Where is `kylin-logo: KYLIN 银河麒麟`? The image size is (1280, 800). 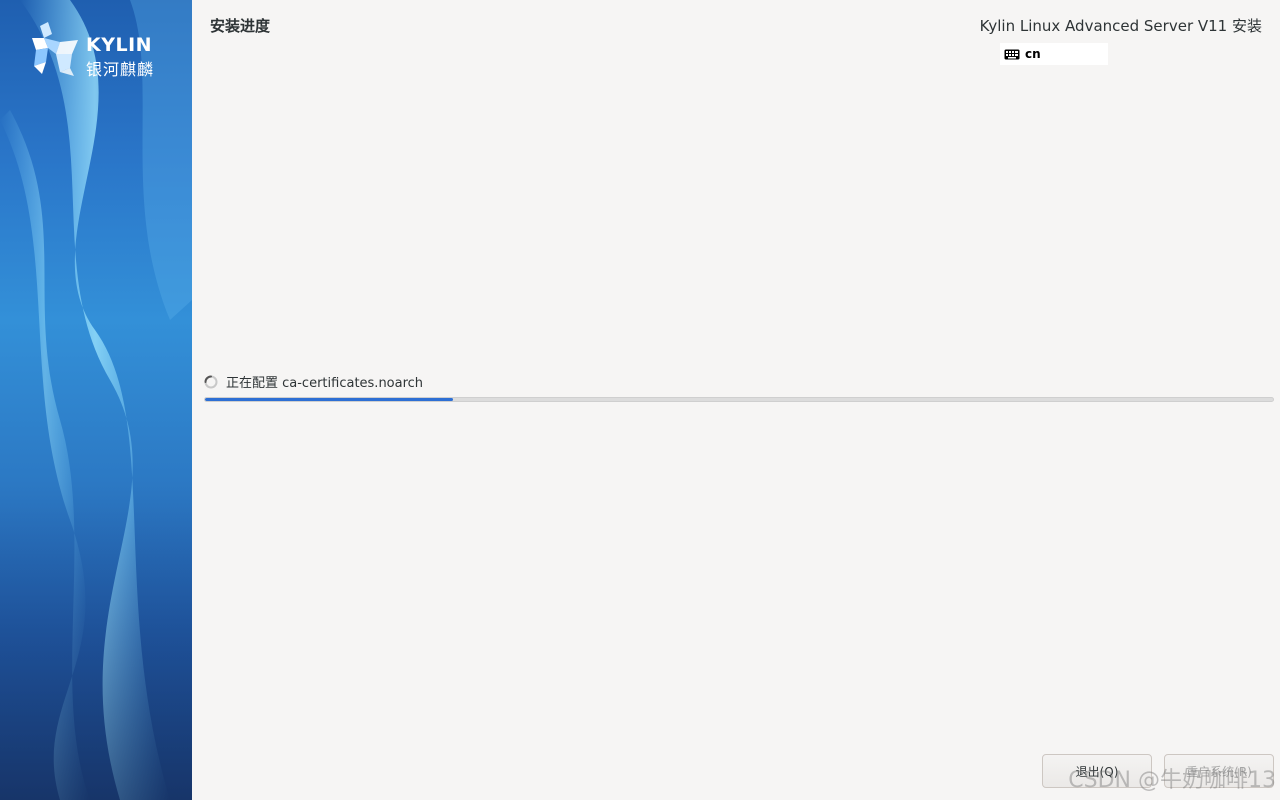 kylin-logo: KYLIN 银河麒麟 is located at coordinates (101, 50).